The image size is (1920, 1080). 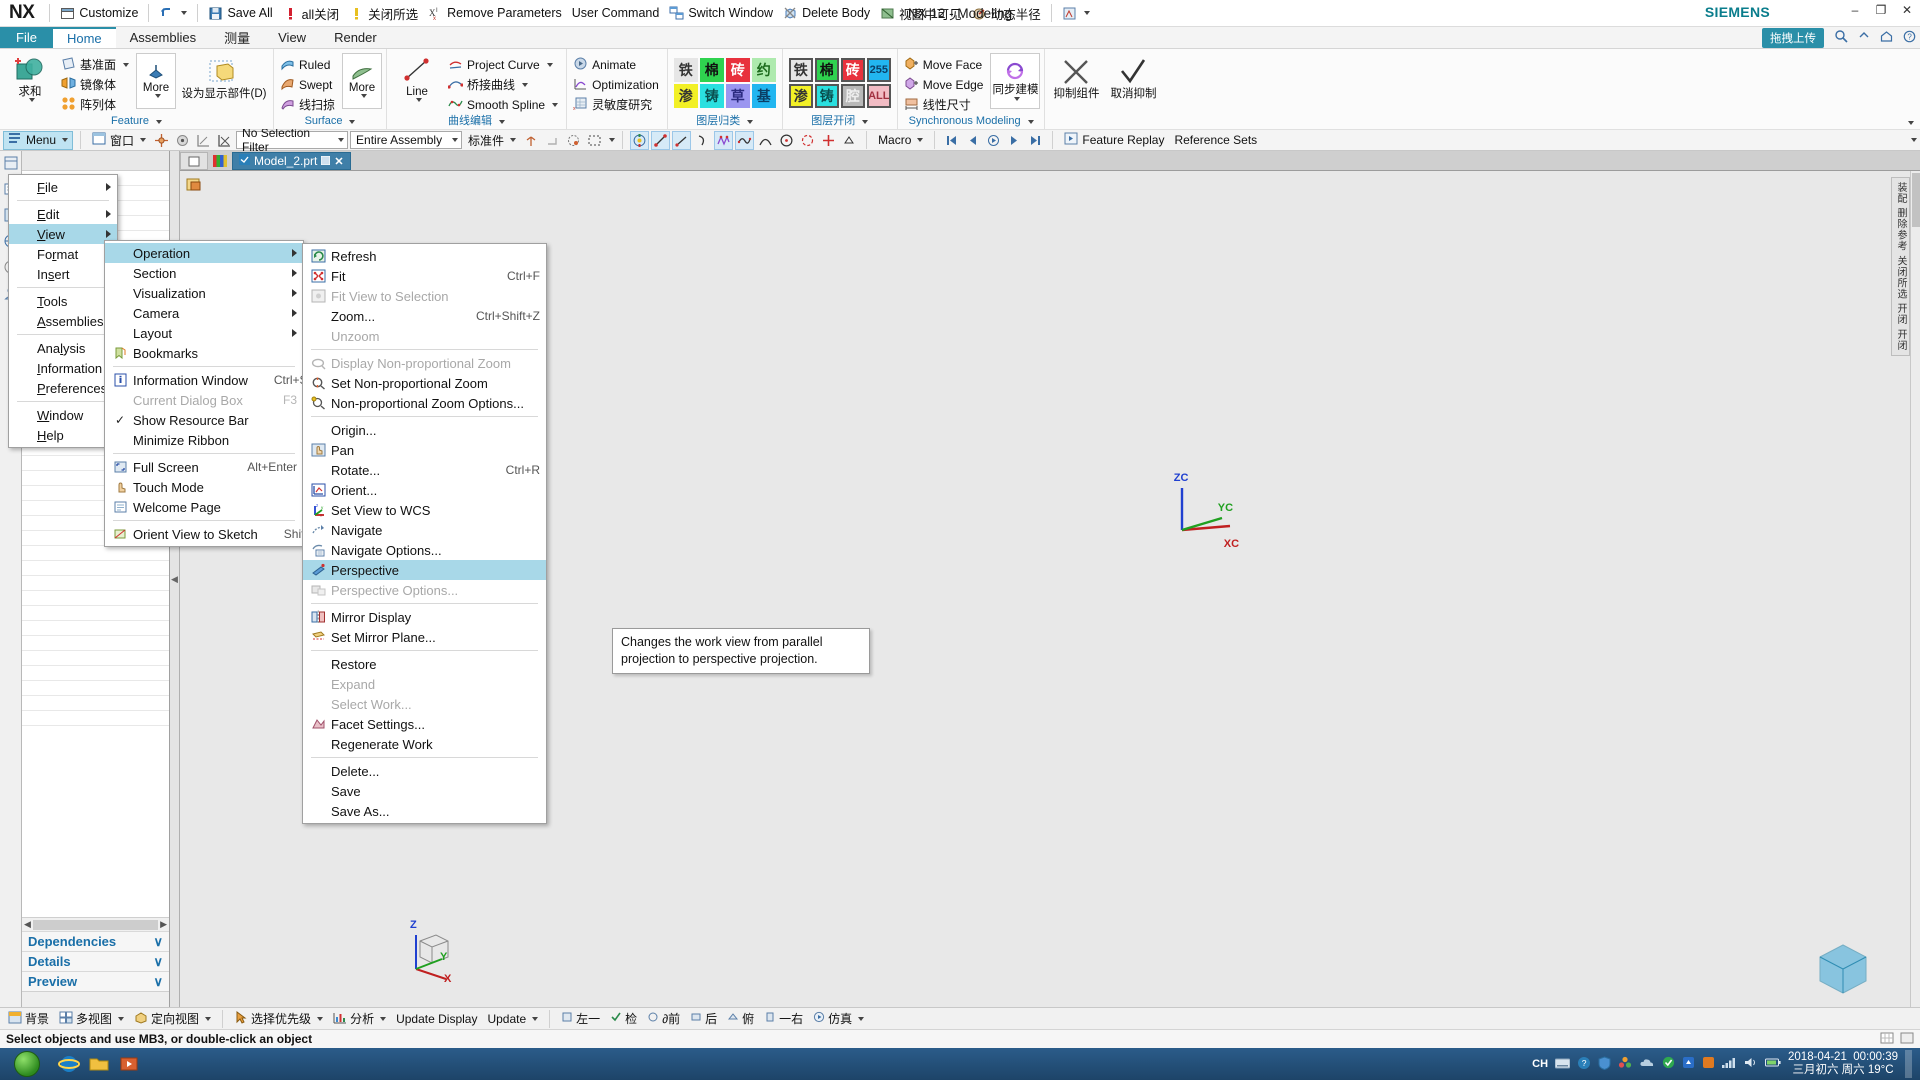 I want to click on layer-toggle-chip: 砖, so click(x=852, y=70).